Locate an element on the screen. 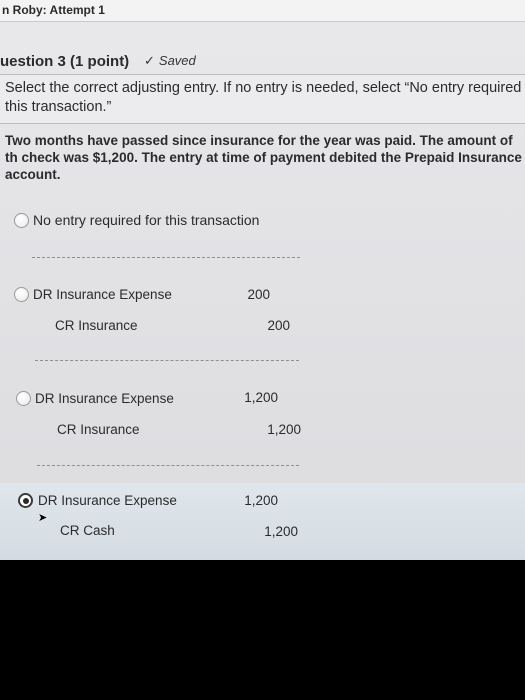 This screenshot has width=525, height=700. credit-amount: 200 is located at coordinates (278, 325).